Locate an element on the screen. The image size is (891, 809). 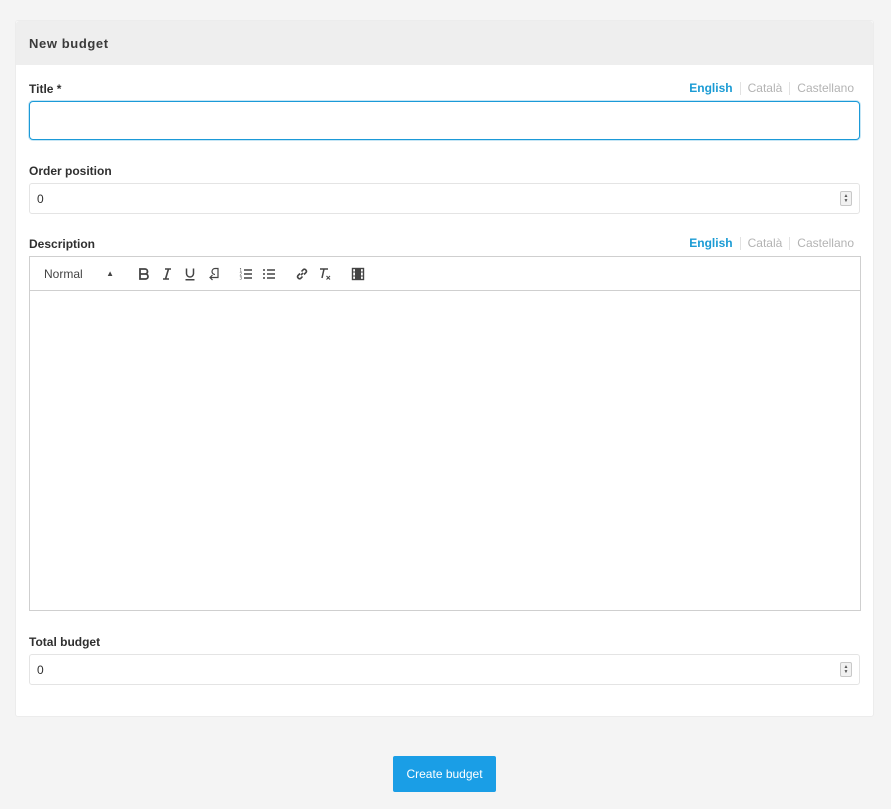
description-label: Description is located at coordinates (62, 244).